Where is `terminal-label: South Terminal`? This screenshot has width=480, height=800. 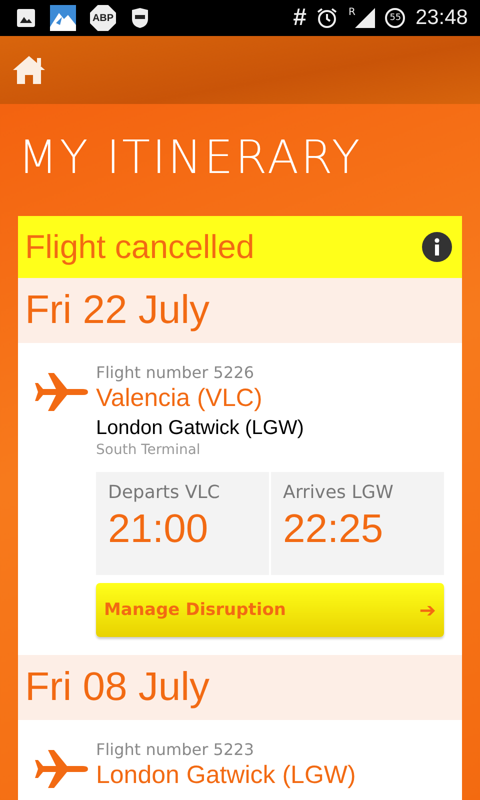 terminal-label: South Terminal is located at coordinates (149, 450).